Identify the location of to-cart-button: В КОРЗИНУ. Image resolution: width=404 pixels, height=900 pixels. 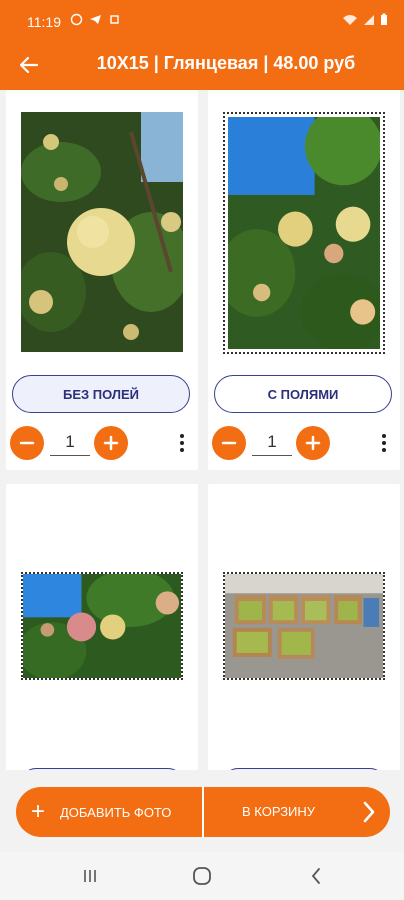
(297, 812).